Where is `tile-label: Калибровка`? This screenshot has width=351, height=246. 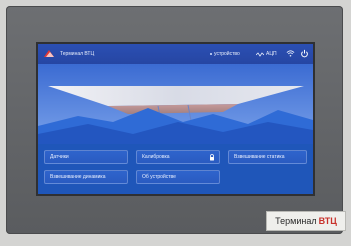
tile-label: Калибровка is located at coordinates (156, 157).